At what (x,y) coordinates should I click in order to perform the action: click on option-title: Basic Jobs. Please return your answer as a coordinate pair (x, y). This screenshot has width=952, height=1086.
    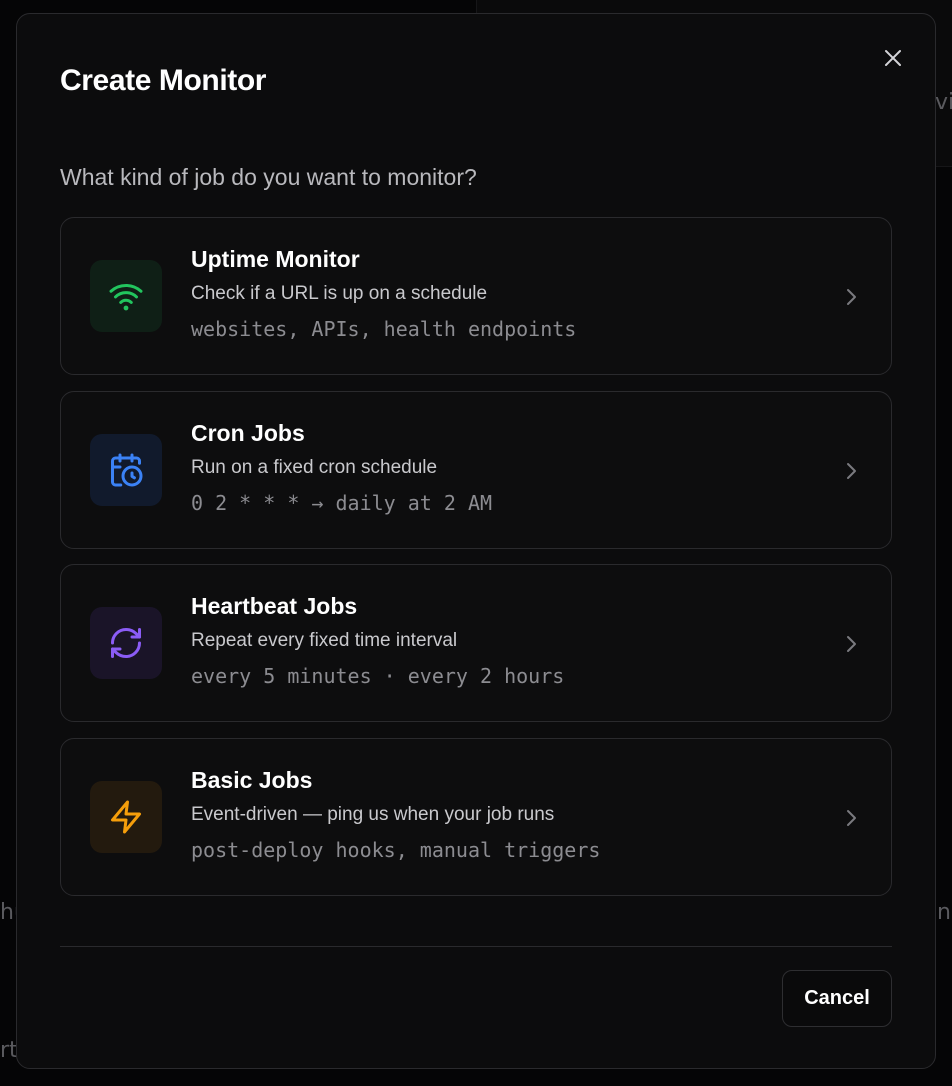
    Looking at the image, I should click on (252, 780).